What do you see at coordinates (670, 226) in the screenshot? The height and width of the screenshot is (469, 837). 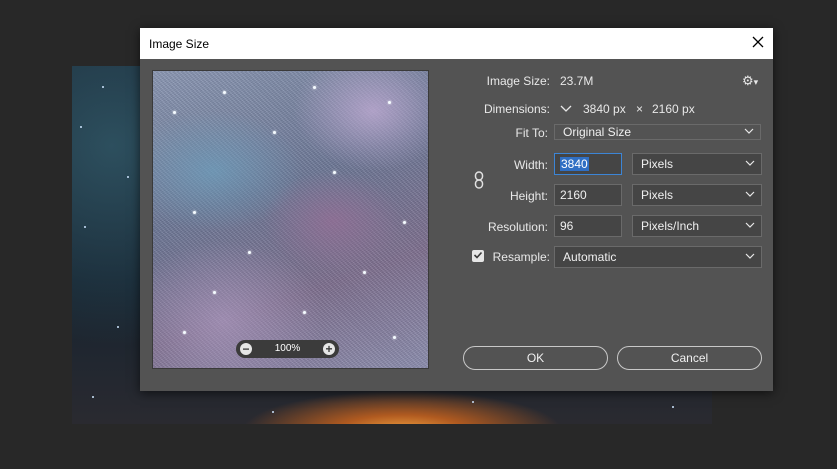 I see `resolution-unit: Pixels/Inch` at bounding box center [670, 226].